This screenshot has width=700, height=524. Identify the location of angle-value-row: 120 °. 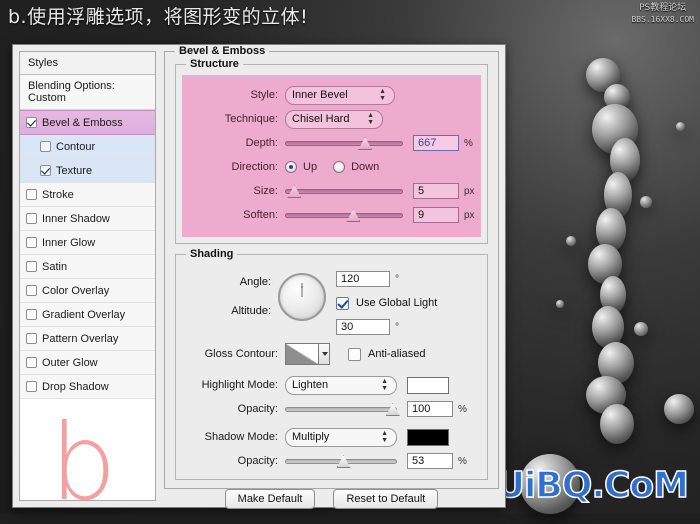
(408, 279).